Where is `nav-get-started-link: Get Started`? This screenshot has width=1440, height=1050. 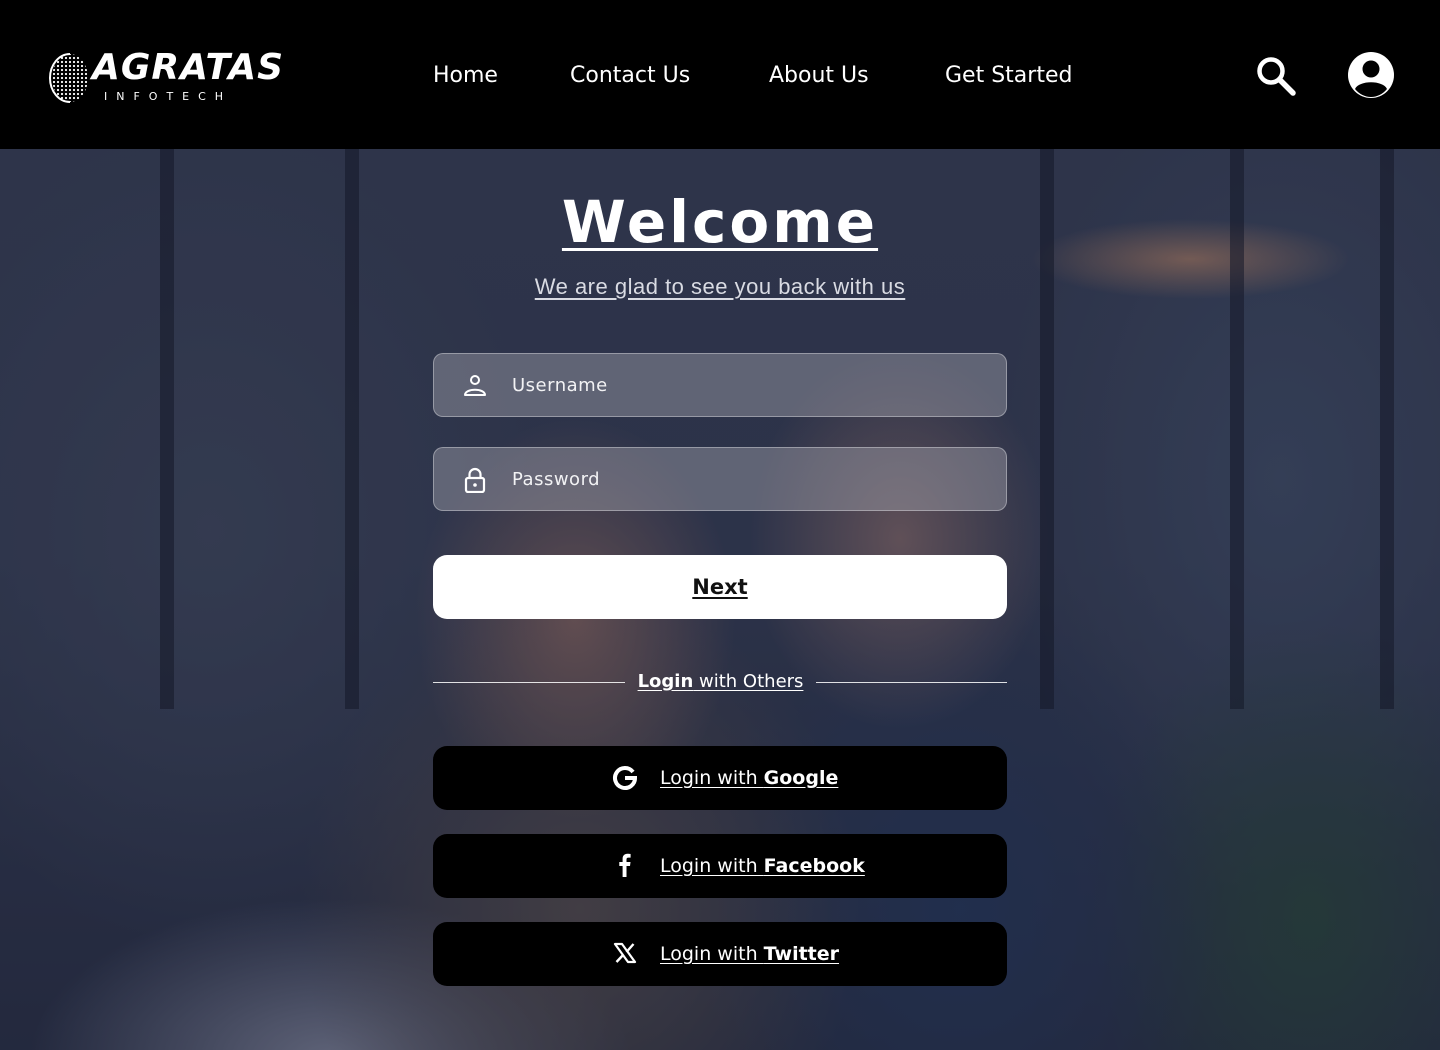
nav-get-started-link: Get Started is located at coordinates (1008, 76).